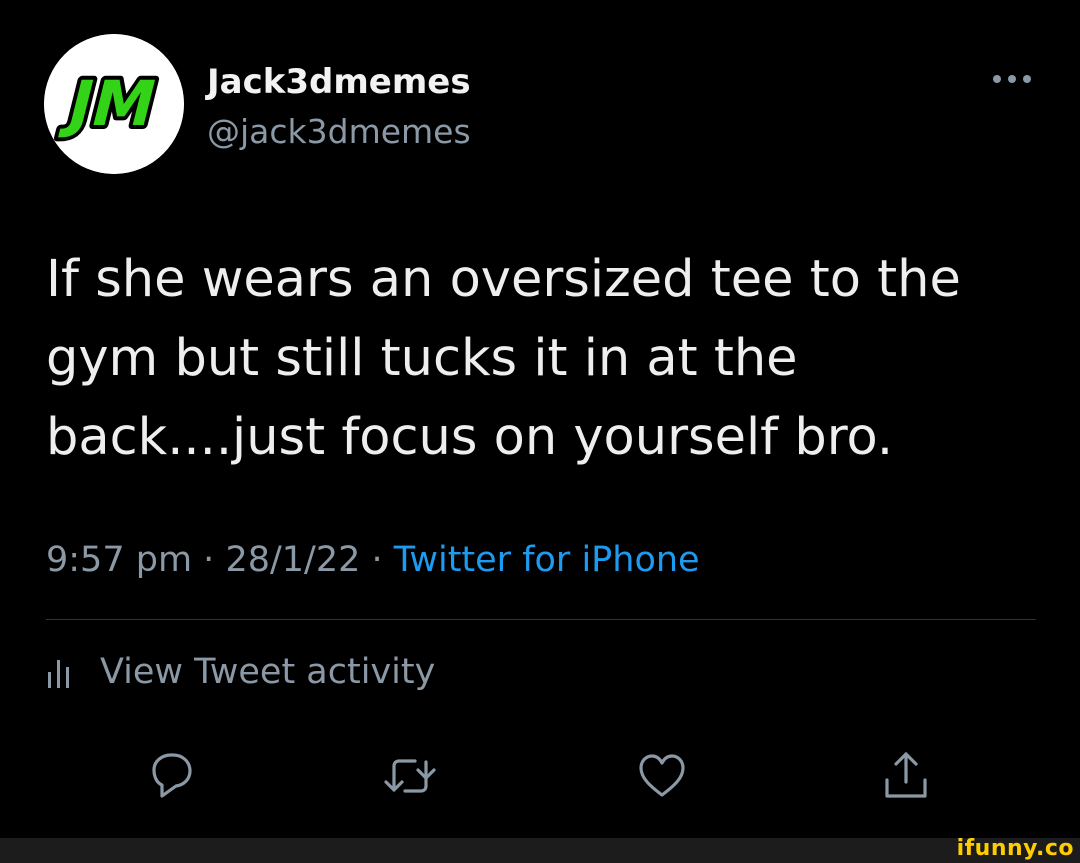  Describe the element at coordinates (547, 560) in the screenshot. I see `tweet-source-link: Twitter for iPhone` at that location.